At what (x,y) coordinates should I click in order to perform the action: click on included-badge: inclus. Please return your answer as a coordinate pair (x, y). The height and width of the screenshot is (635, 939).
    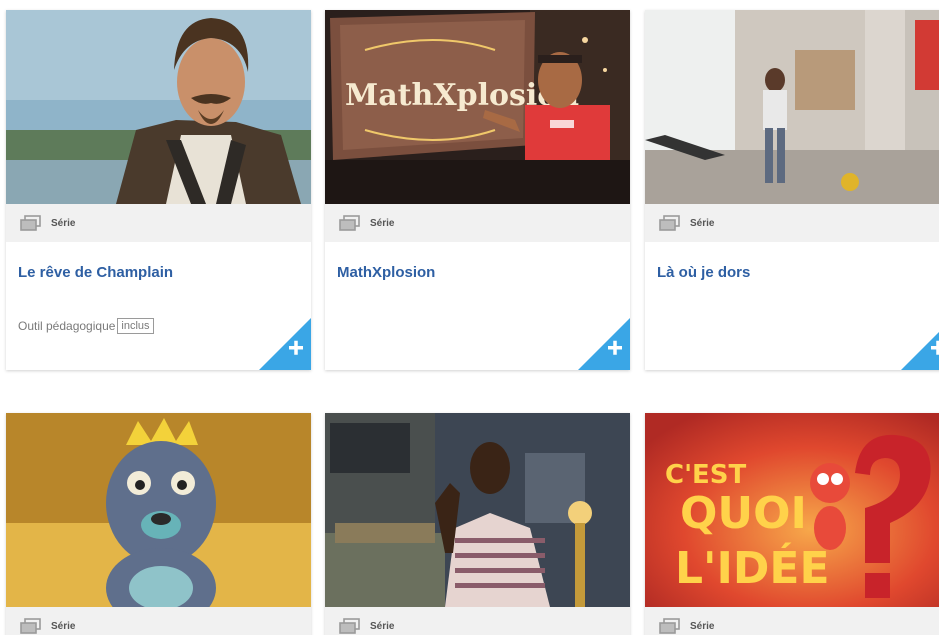
    Looking at the image, I should click on (135, 326).